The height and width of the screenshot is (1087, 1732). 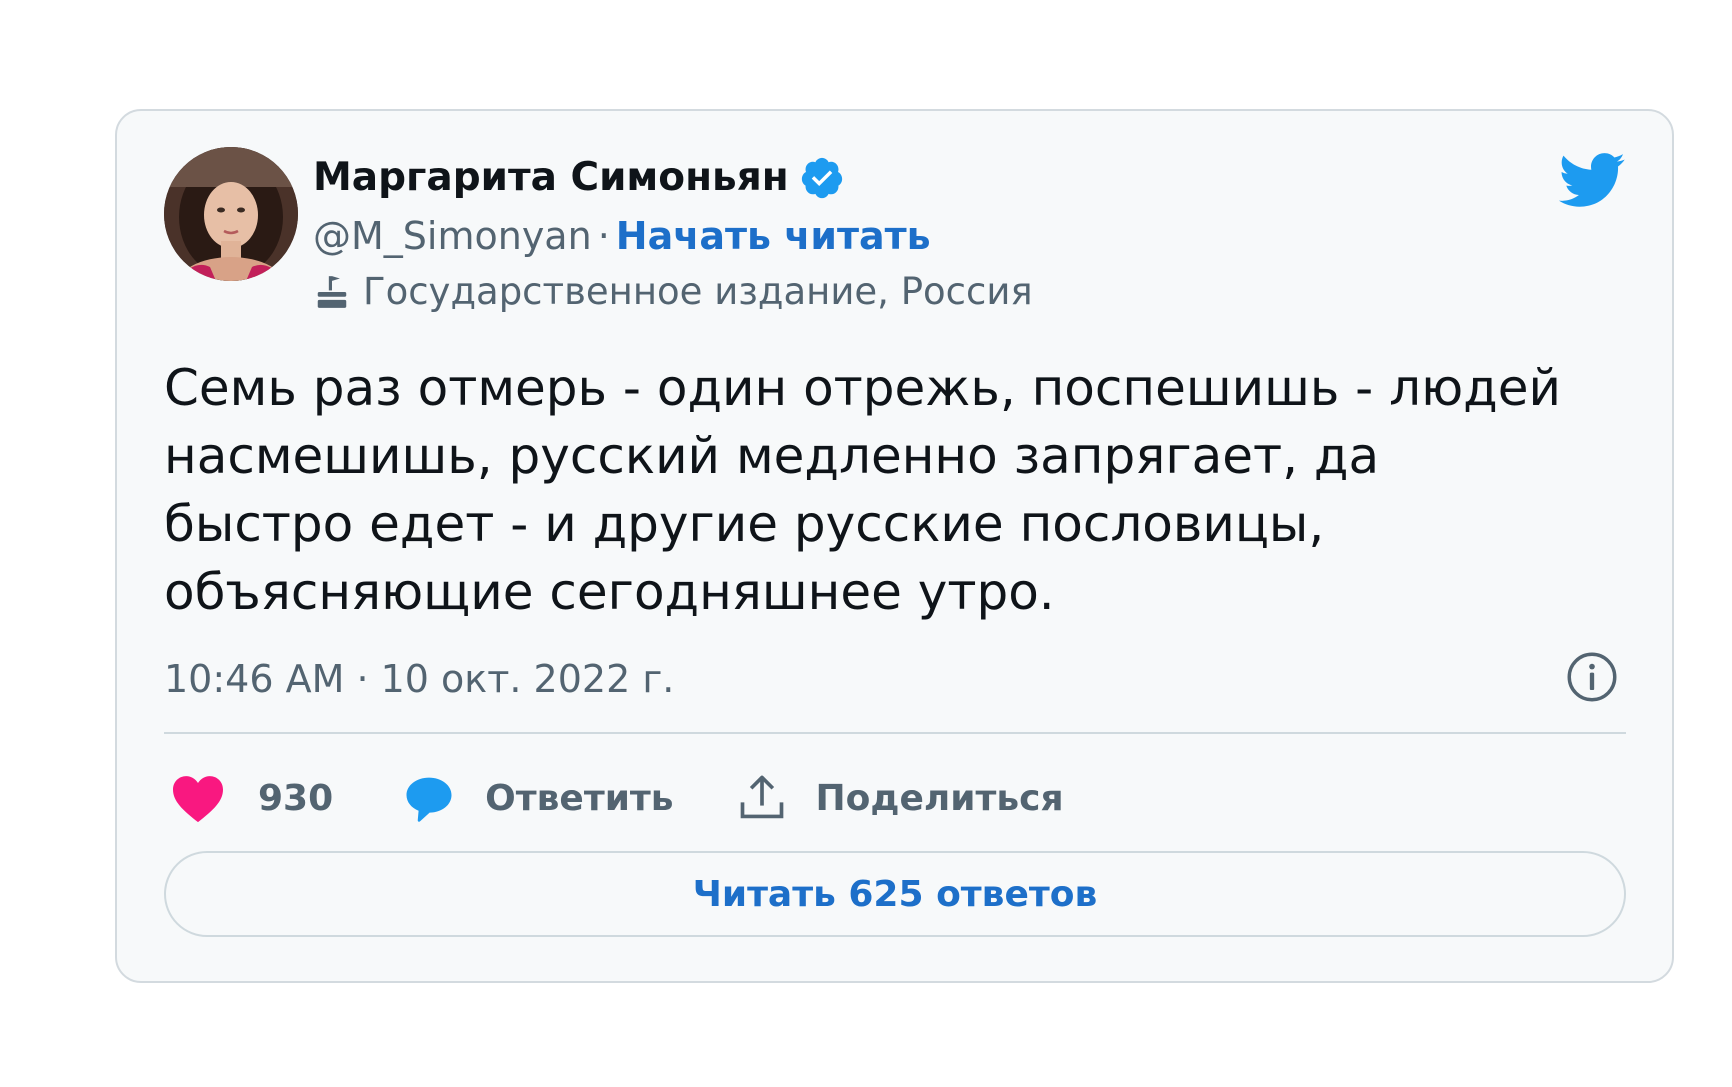 I want to click on follow-link: Начать читать, so click(x=773, y=236).